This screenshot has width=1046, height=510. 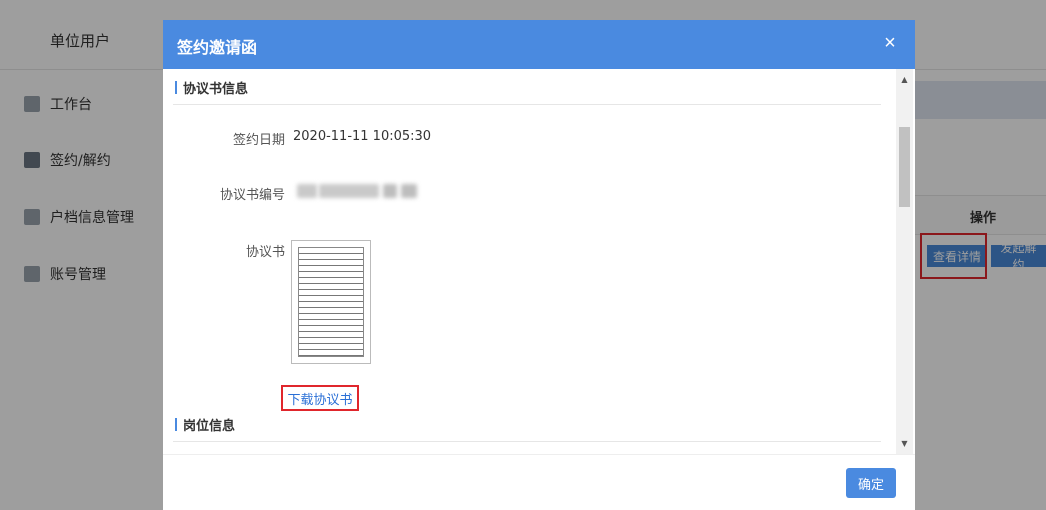 I want to click on modal-title: 签约邀请函, so click(x=217, y=47).